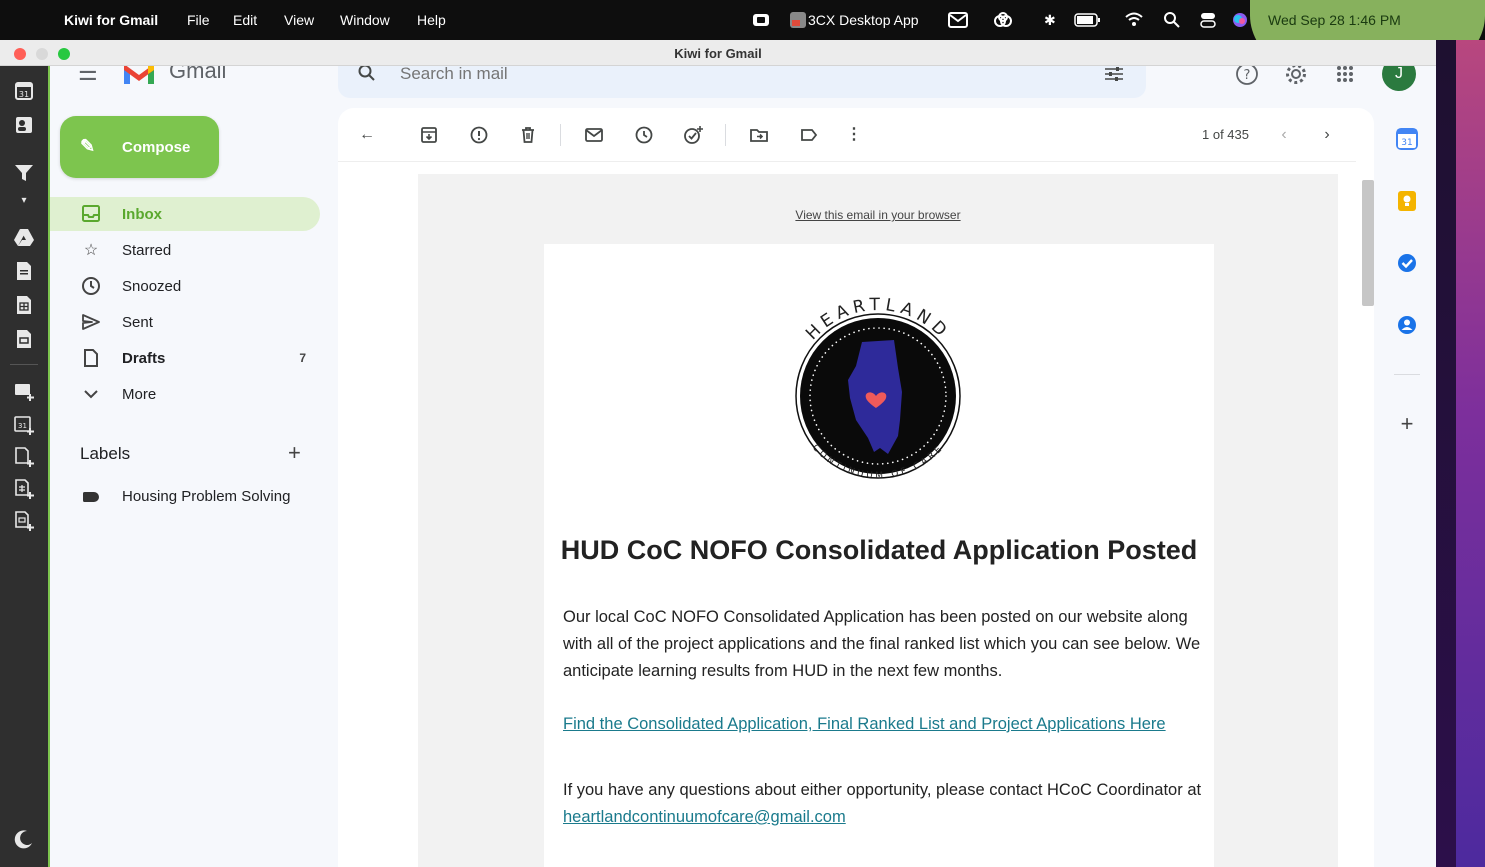 This screenshot has height=867, width=1485. I want to click on add-label-icon: +, so click(294, 453).